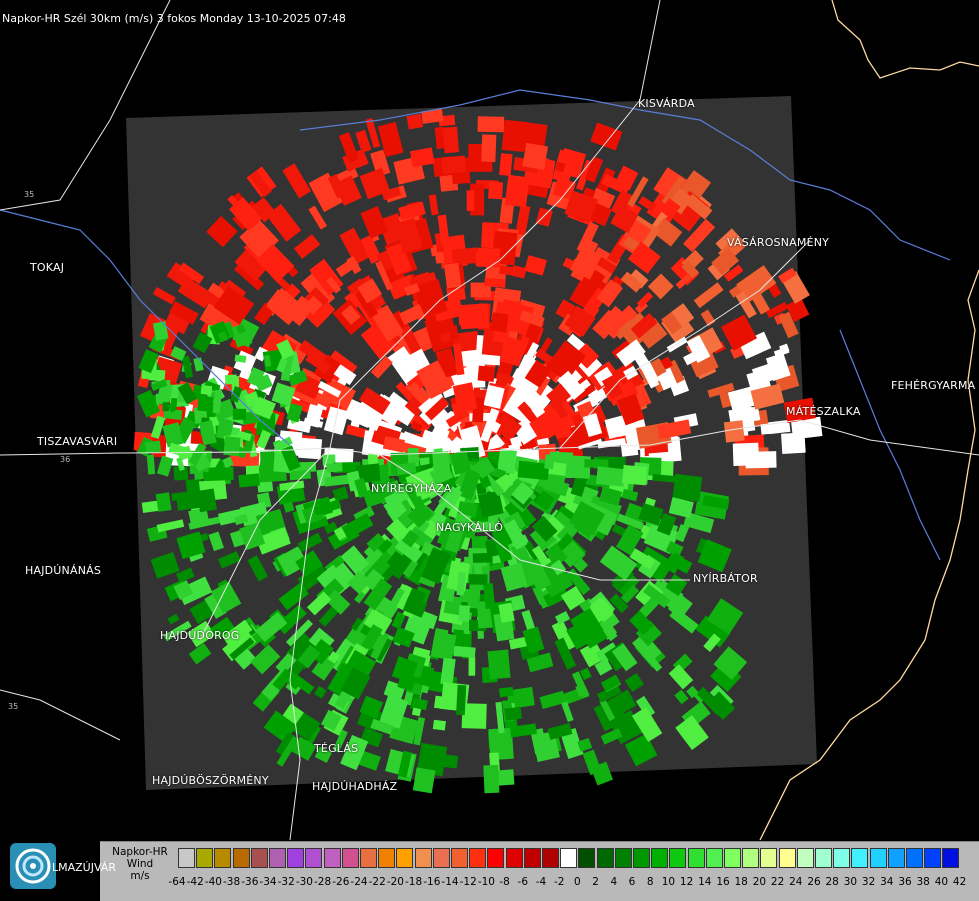 The image size is (979, 901). Describe the element at coordinates (304, 882) in the screenshot. I see `legend-tick-label: -30` at that location.